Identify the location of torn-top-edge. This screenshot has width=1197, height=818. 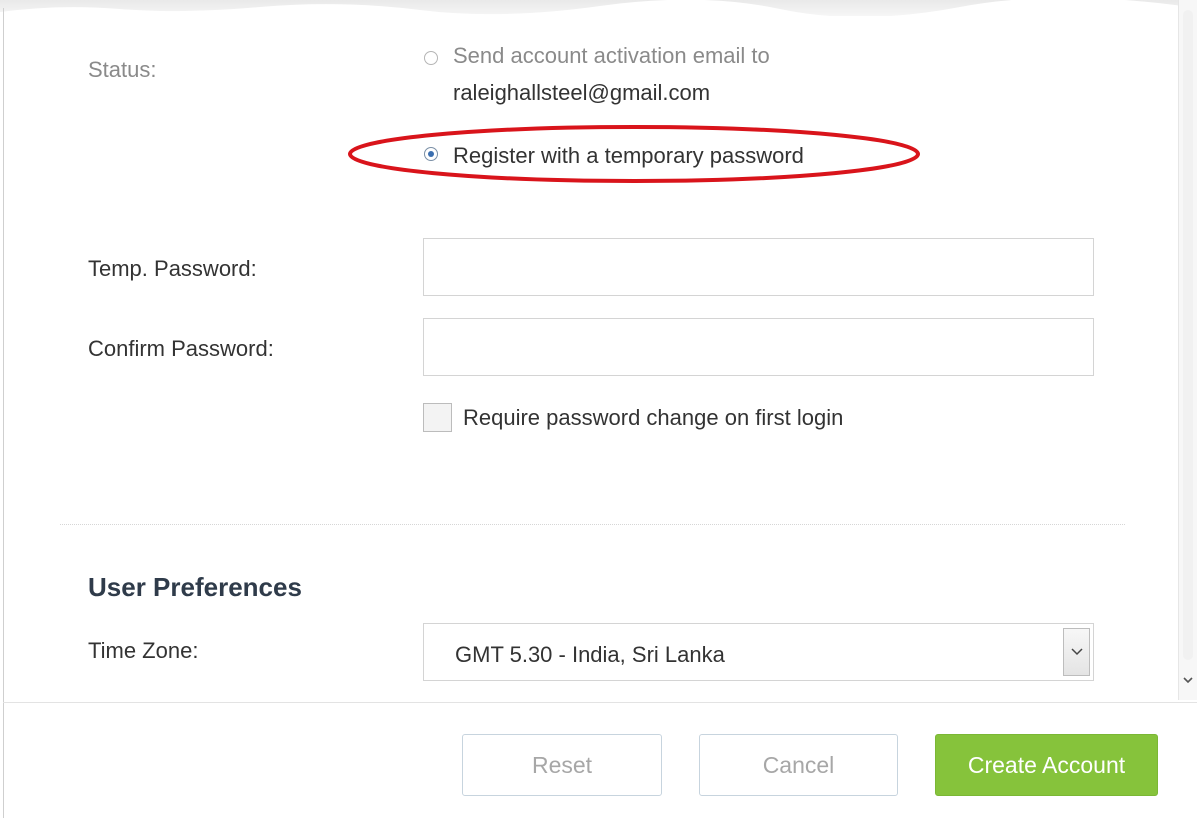
(598, 8).